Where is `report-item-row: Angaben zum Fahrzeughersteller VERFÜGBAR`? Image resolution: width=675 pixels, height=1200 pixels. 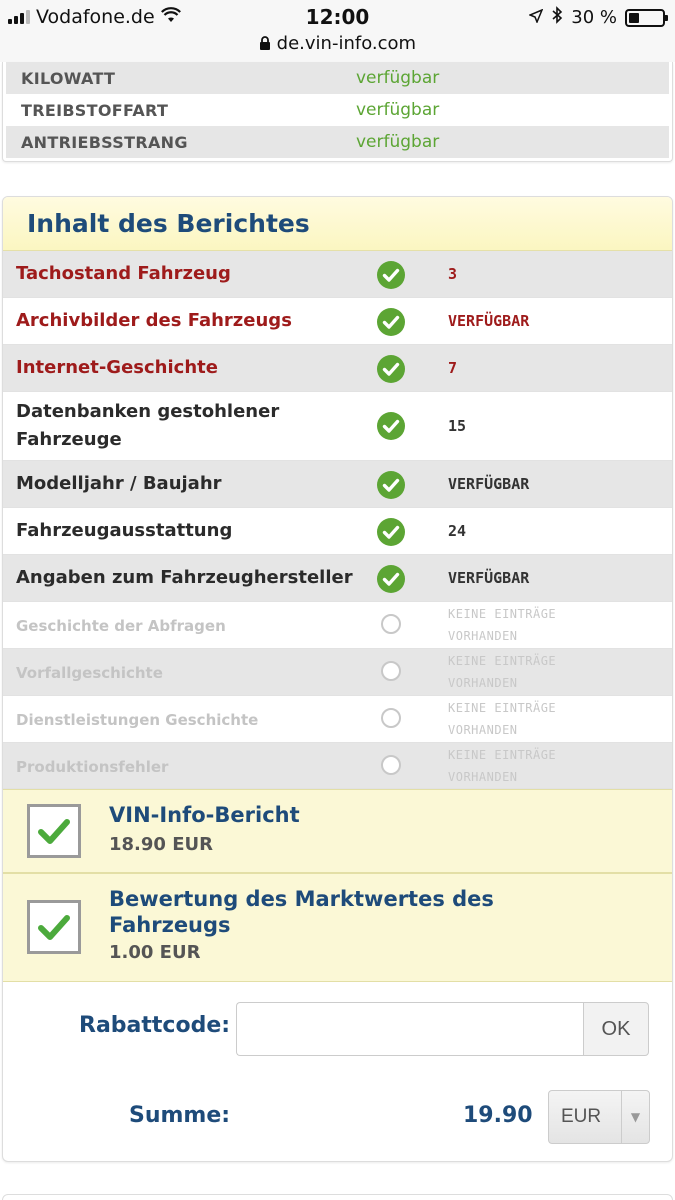
report-item-row: Angaben zum Fahrzeughersteller VERFÜGBAR is located at coordinates (337, 578).